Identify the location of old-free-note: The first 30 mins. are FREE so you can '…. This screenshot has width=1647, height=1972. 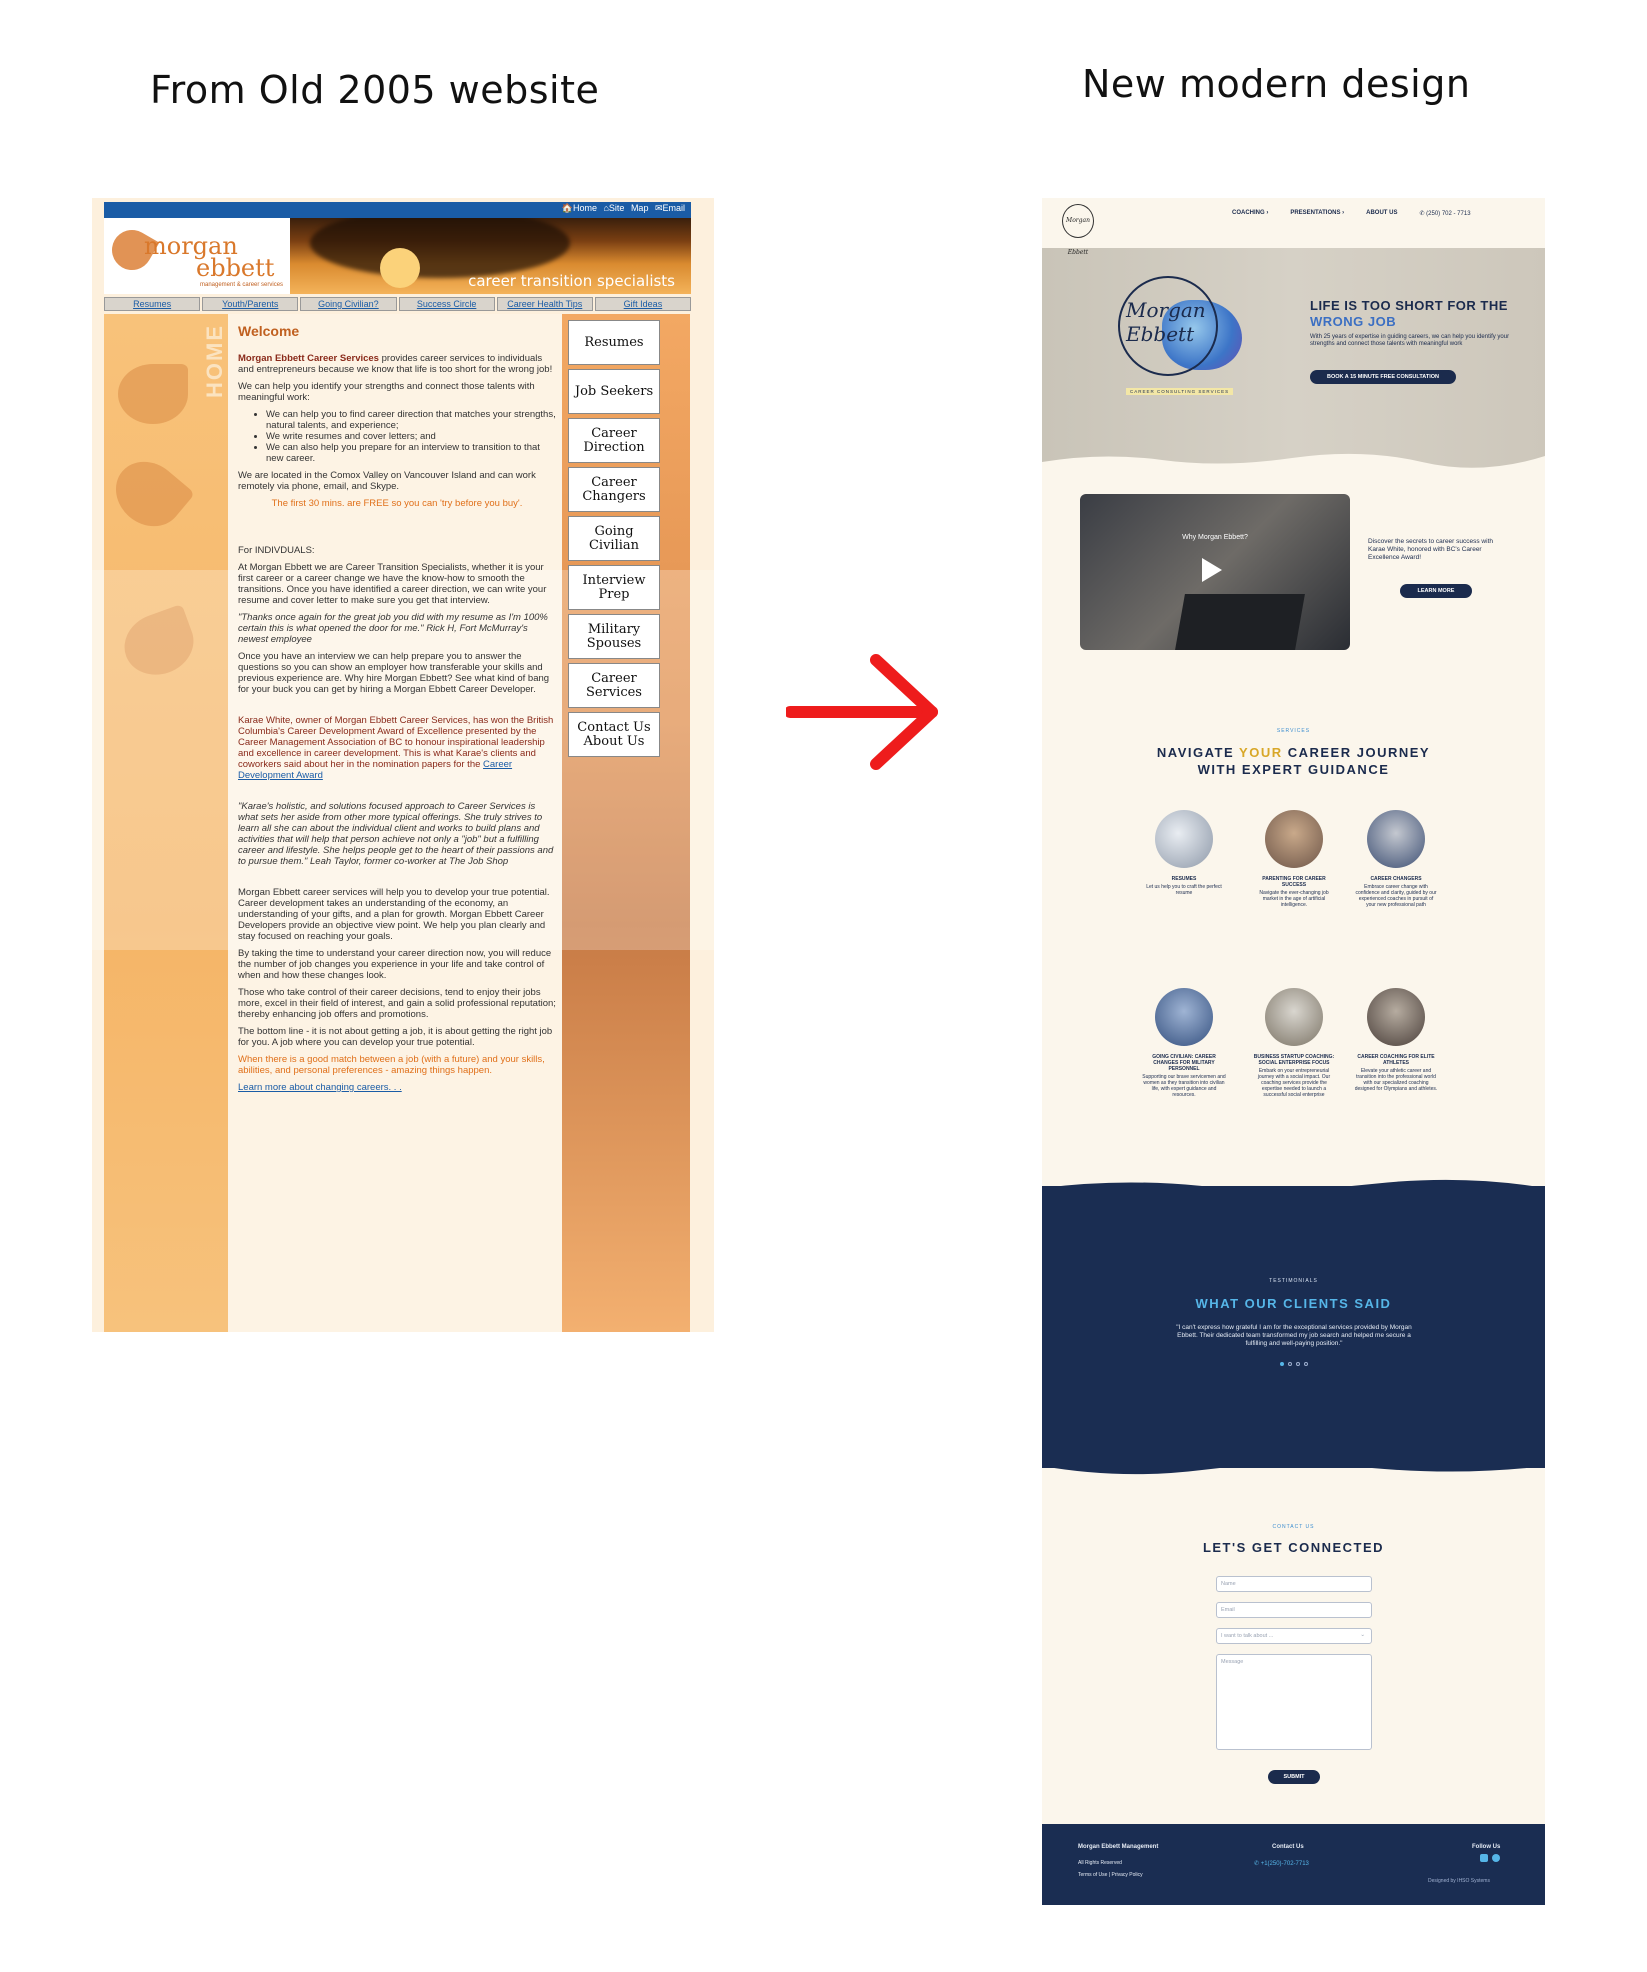
(397, 503).